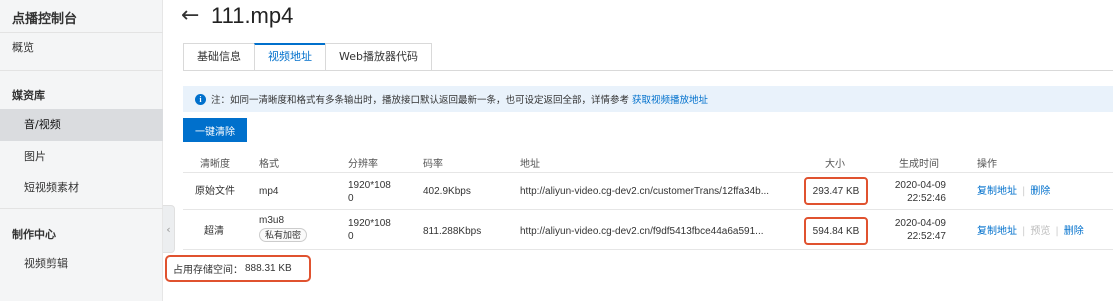 The width and height of the screenshot is (1118, 301). I want to click on sidebar-item-overview: 概览, so click(81, 48).